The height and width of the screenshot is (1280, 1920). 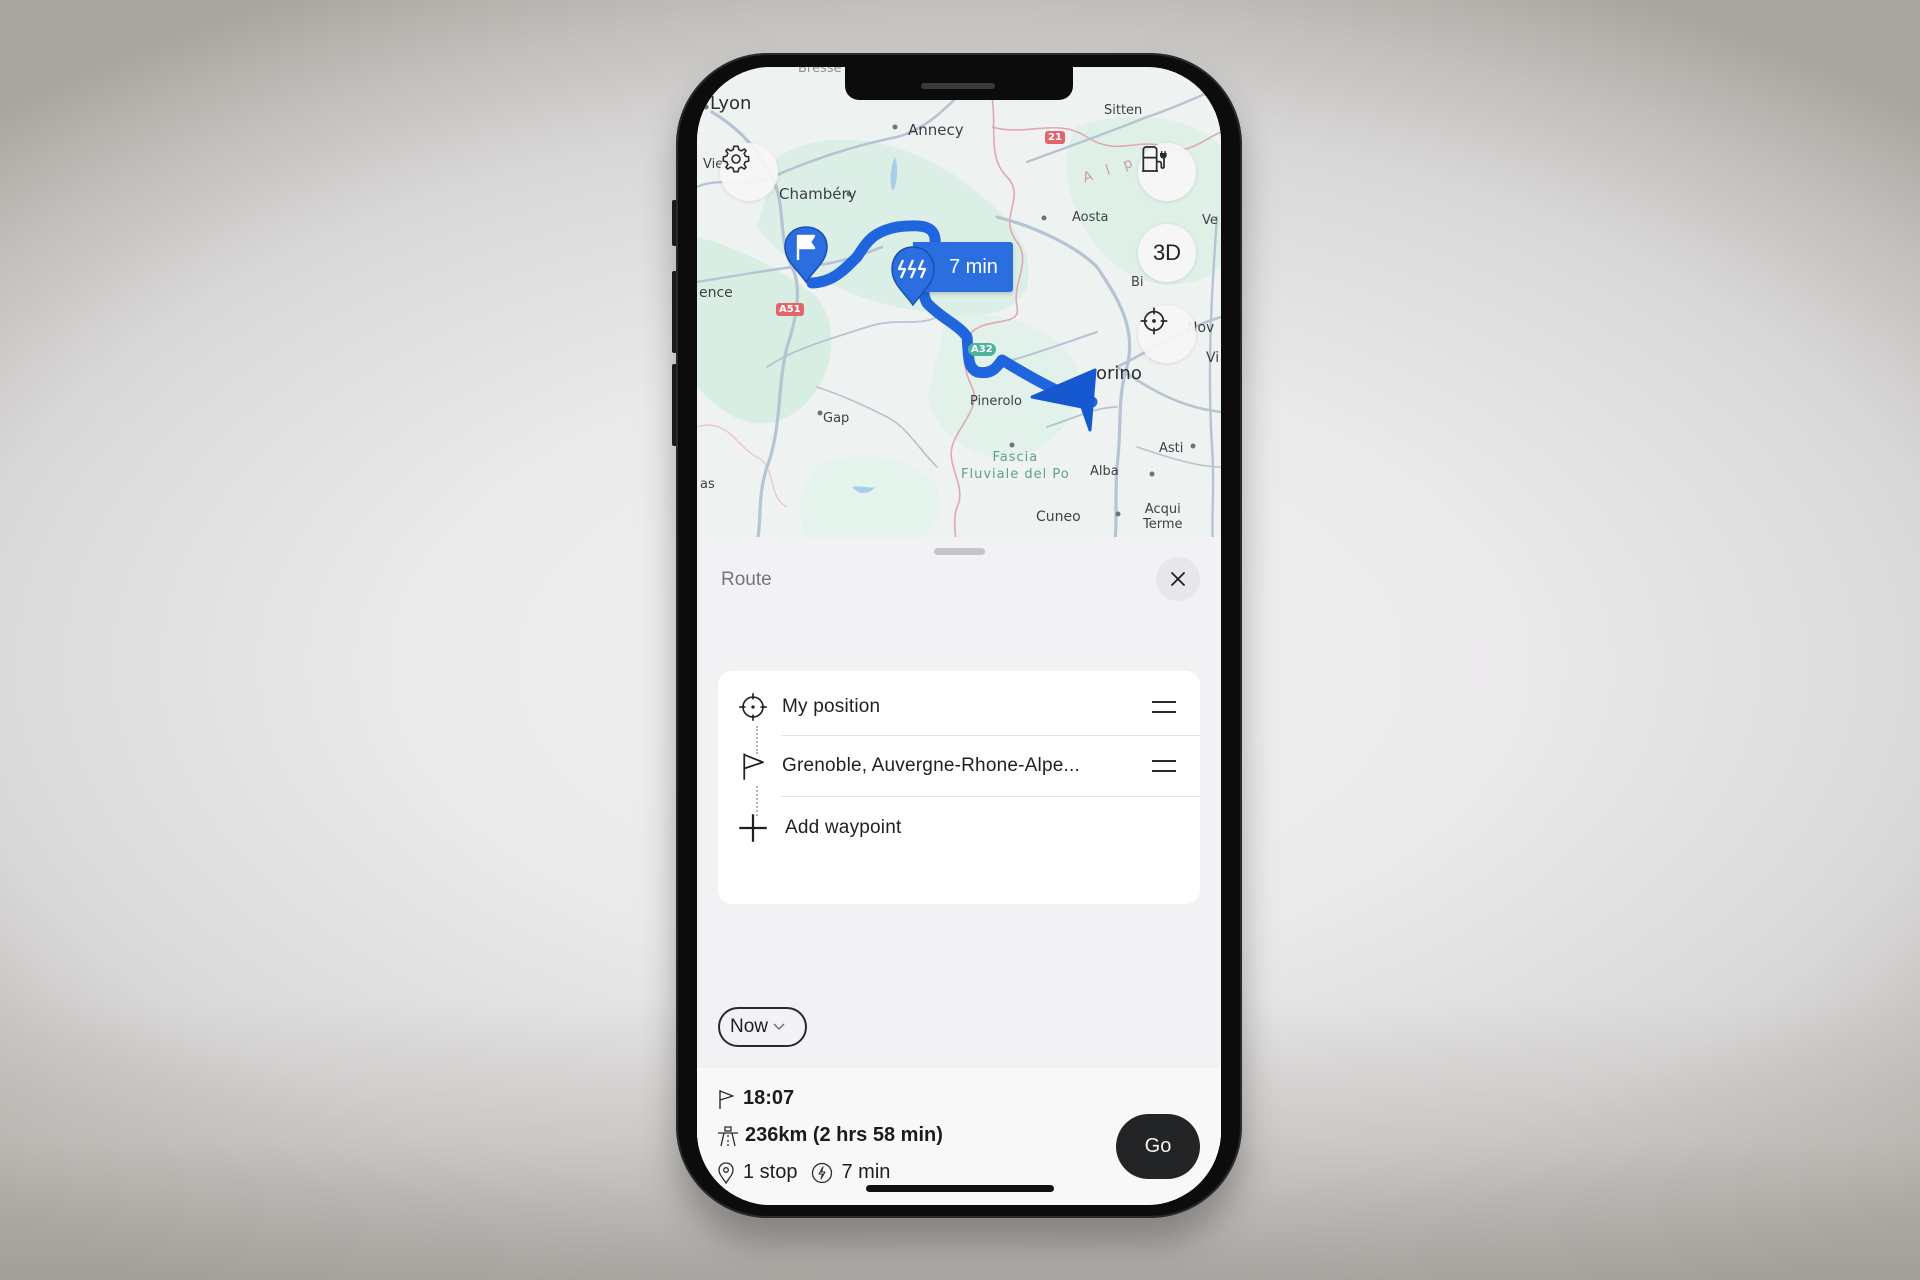 What do you see at coordinates (790, 309) in the screenshot?
I see `road-badge-a51: A51` at bounding box center [790, 309].